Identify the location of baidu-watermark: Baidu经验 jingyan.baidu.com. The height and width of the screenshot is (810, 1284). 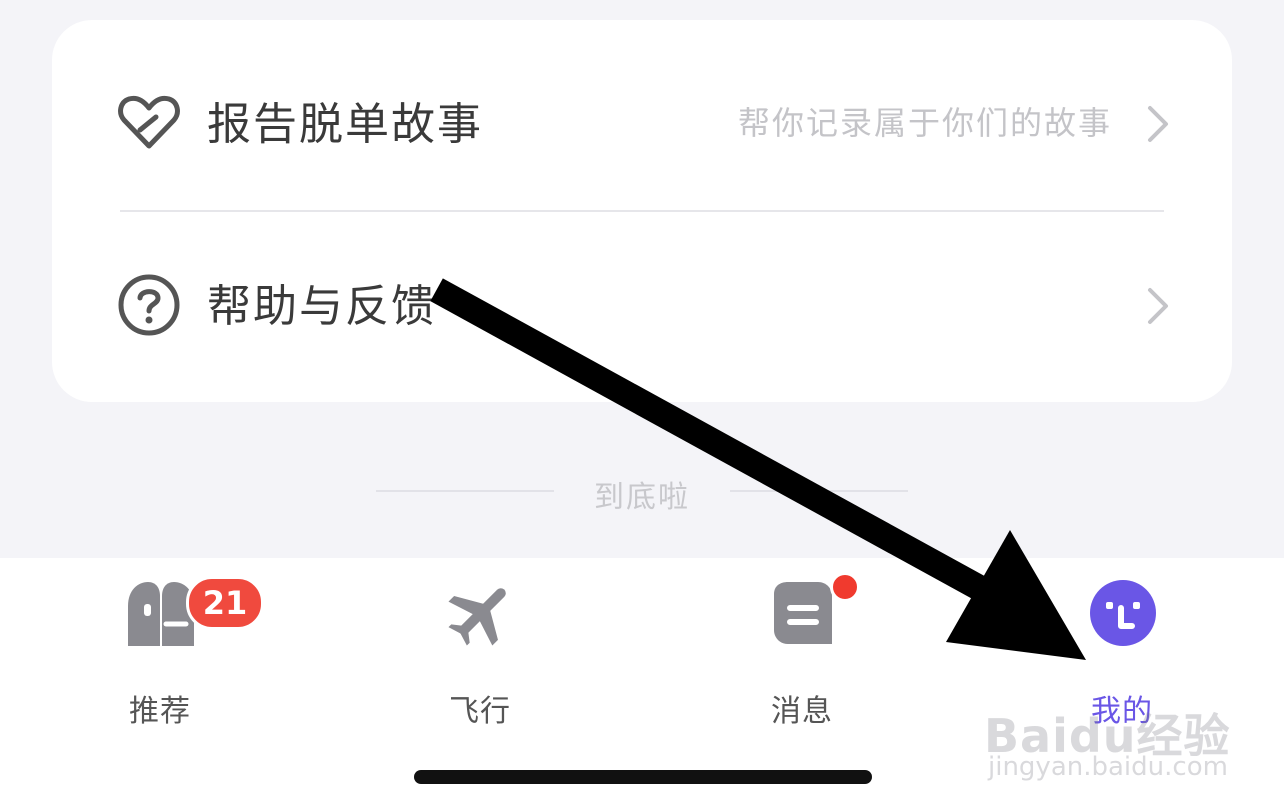
(1107, 745).